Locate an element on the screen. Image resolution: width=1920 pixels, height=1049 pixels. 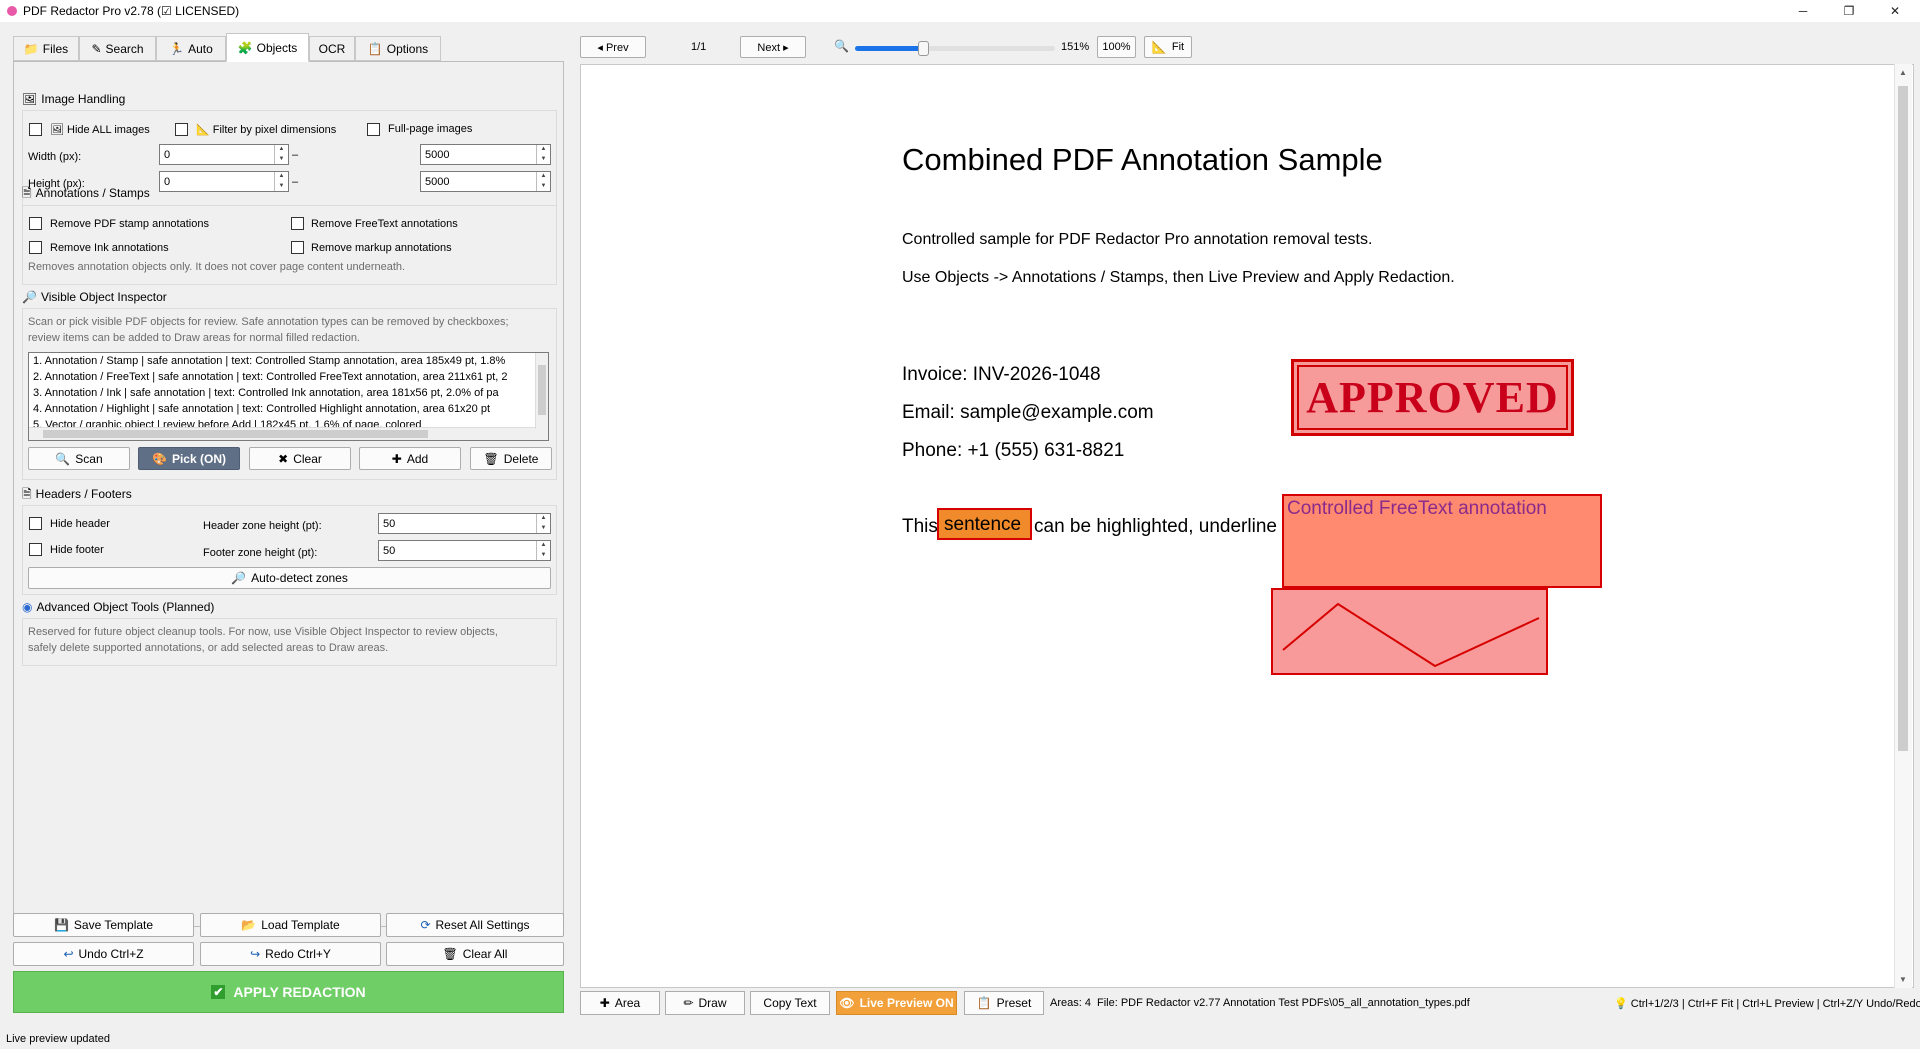
remove-markup-label: Remove markup annotations is located at coordinates (381, 248).